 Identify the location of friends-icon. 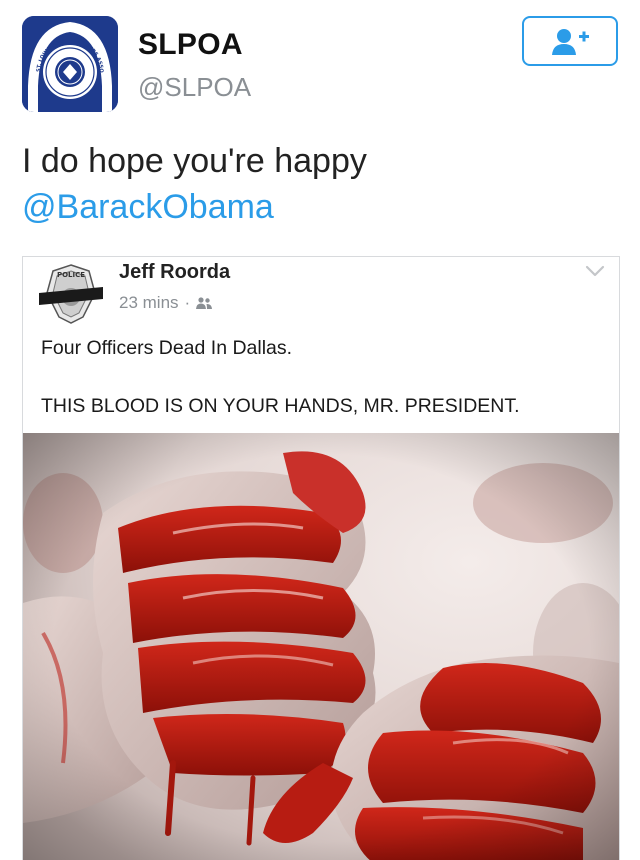
(204, 303).